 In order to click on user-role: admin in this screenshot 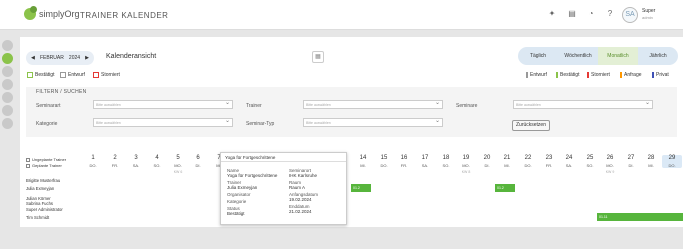, I will do `click(647, 17)`.